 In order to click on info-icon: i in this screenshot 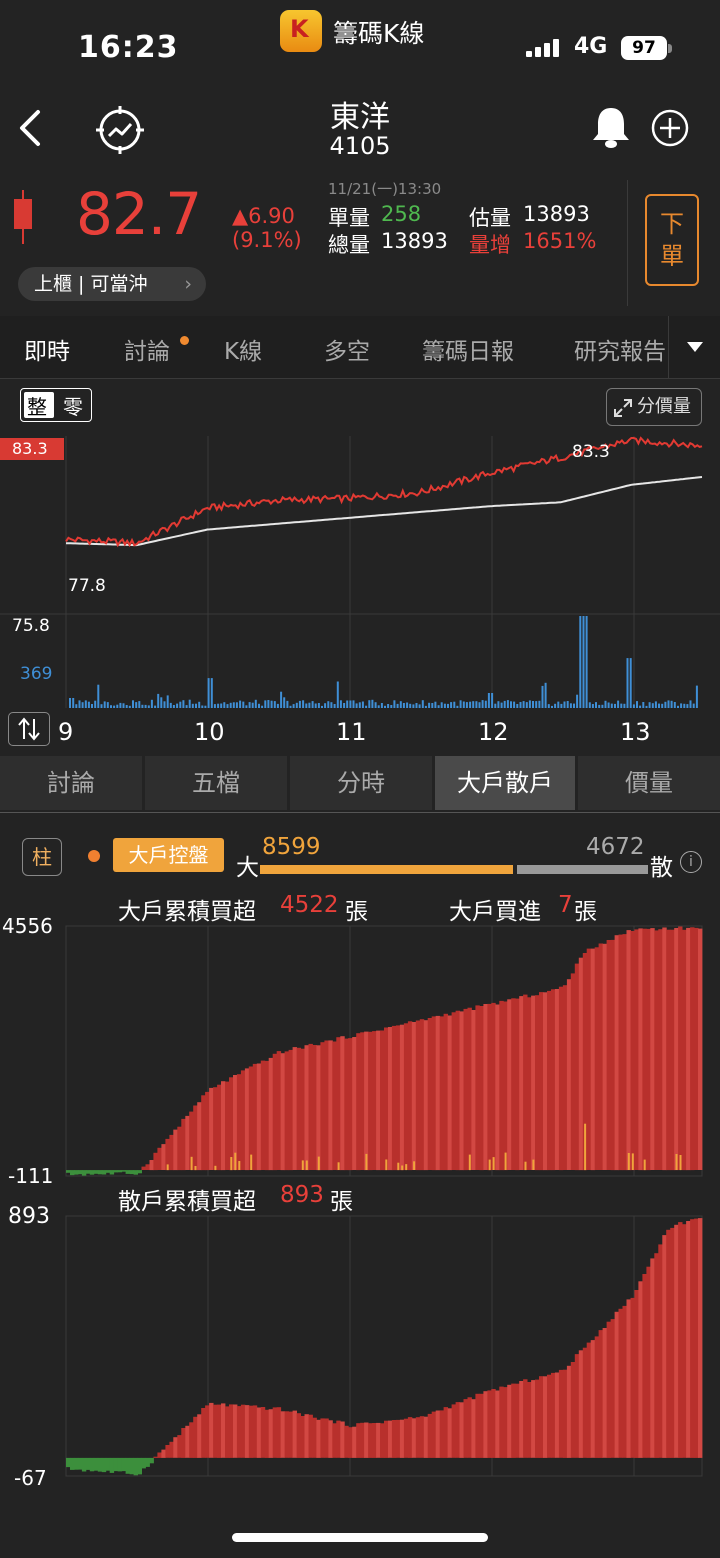, I will do `click(691, 862)`.